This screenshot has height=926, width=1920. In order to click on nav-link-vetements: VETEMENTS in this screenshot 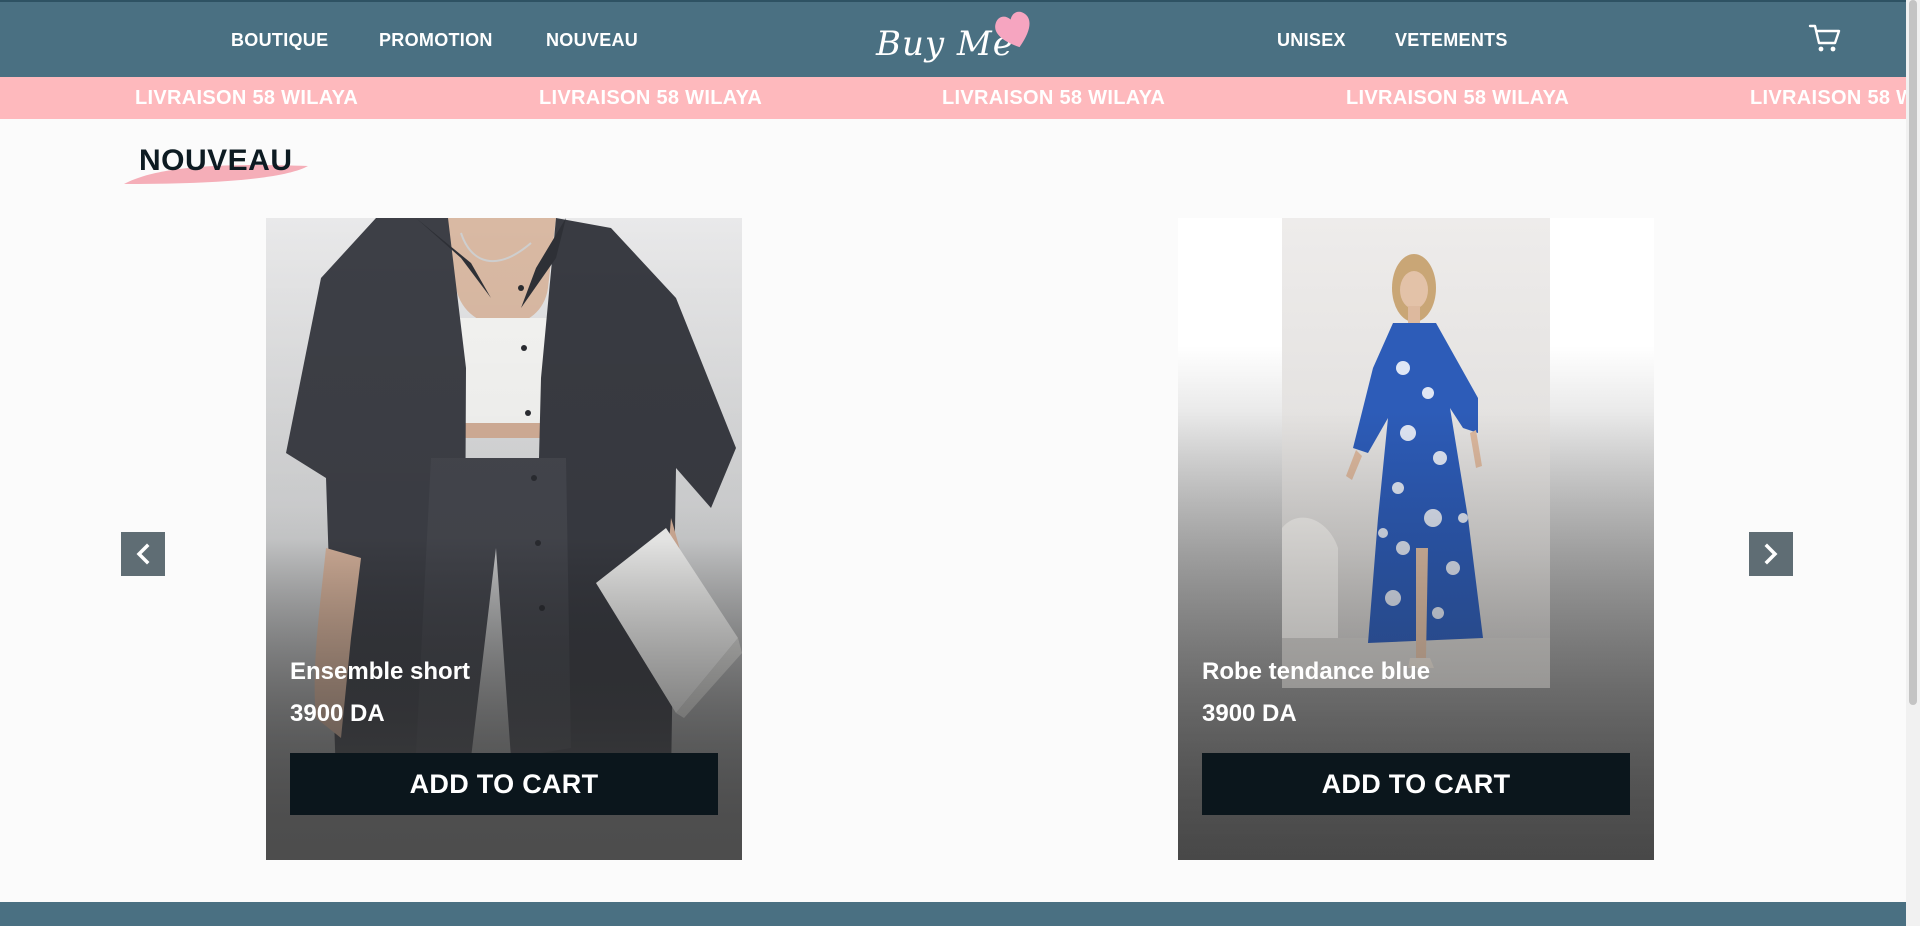, I will do `click(1451, 40)`.